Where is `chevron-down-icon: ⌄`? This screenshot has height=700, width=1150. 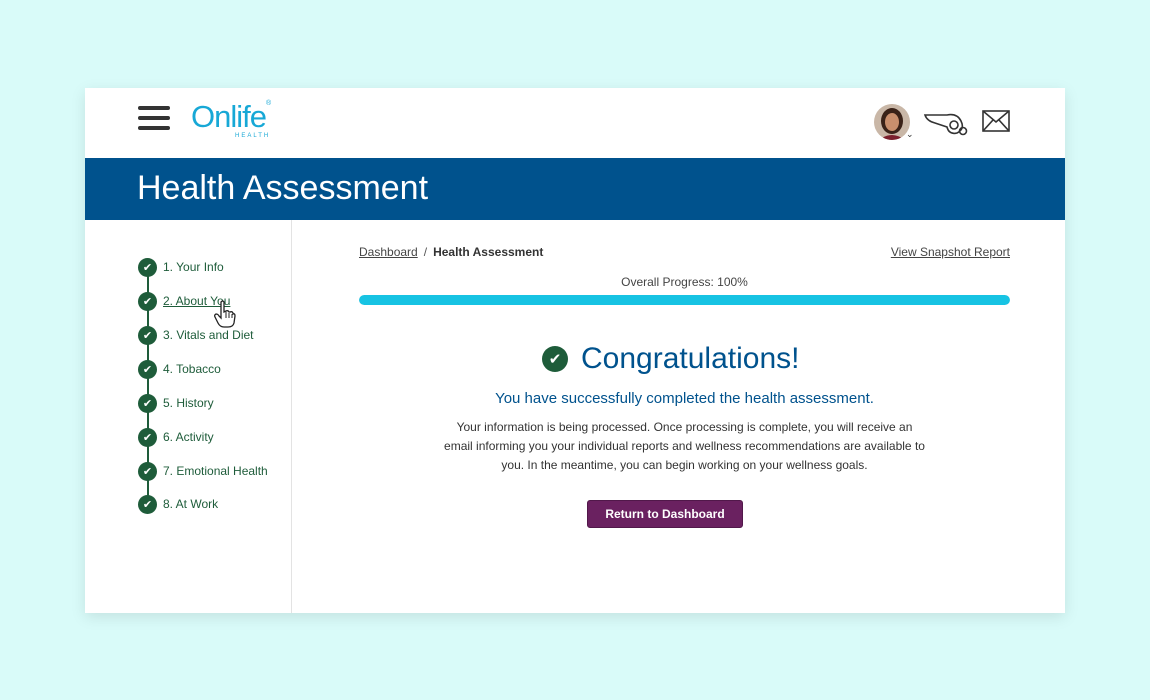 chevron-down-icon: ⌄ is located at coordinates (910, 134).